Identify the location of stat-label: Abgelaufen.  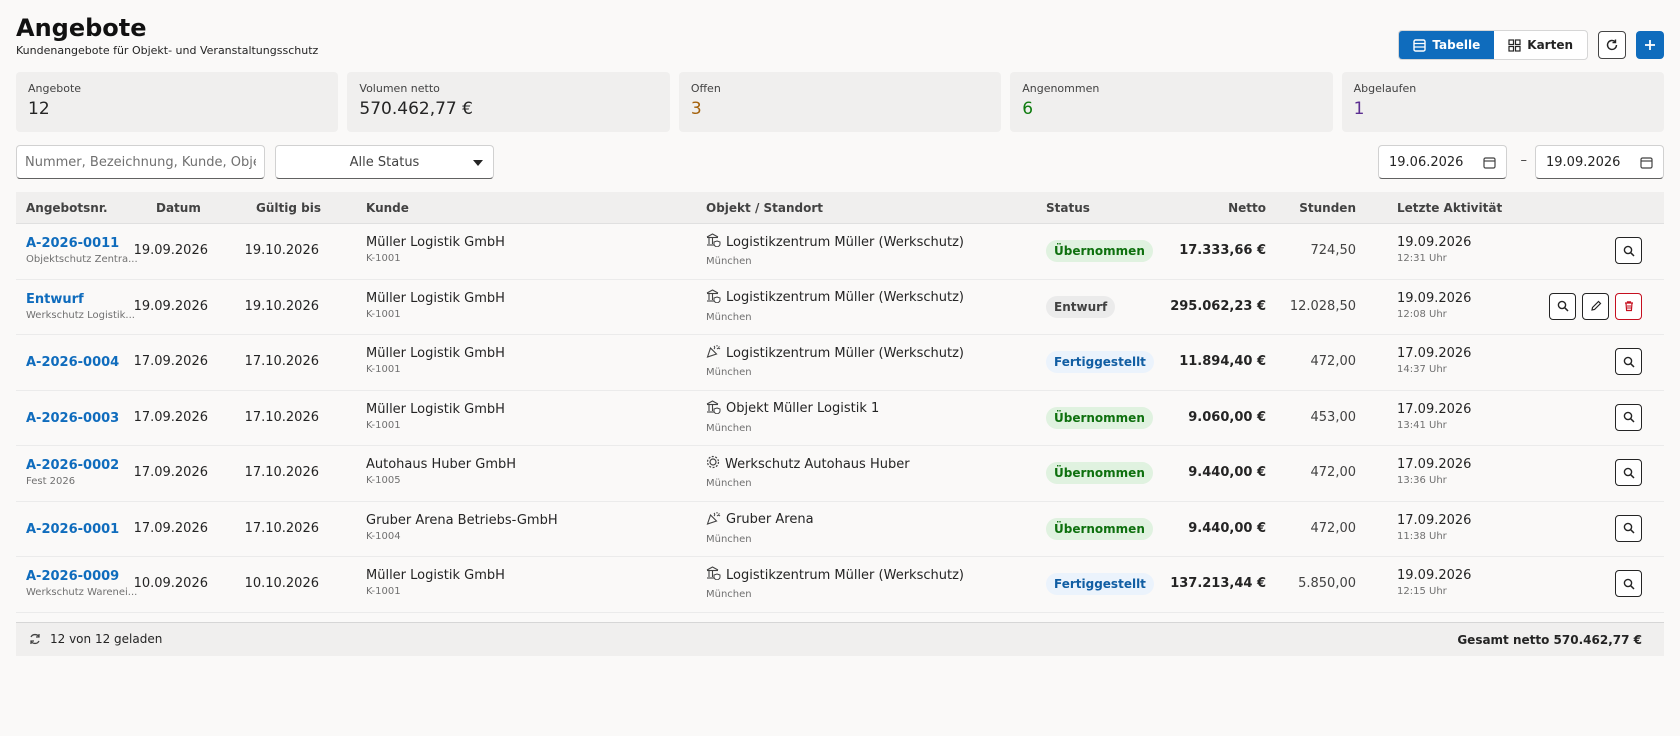
(1385, 88).